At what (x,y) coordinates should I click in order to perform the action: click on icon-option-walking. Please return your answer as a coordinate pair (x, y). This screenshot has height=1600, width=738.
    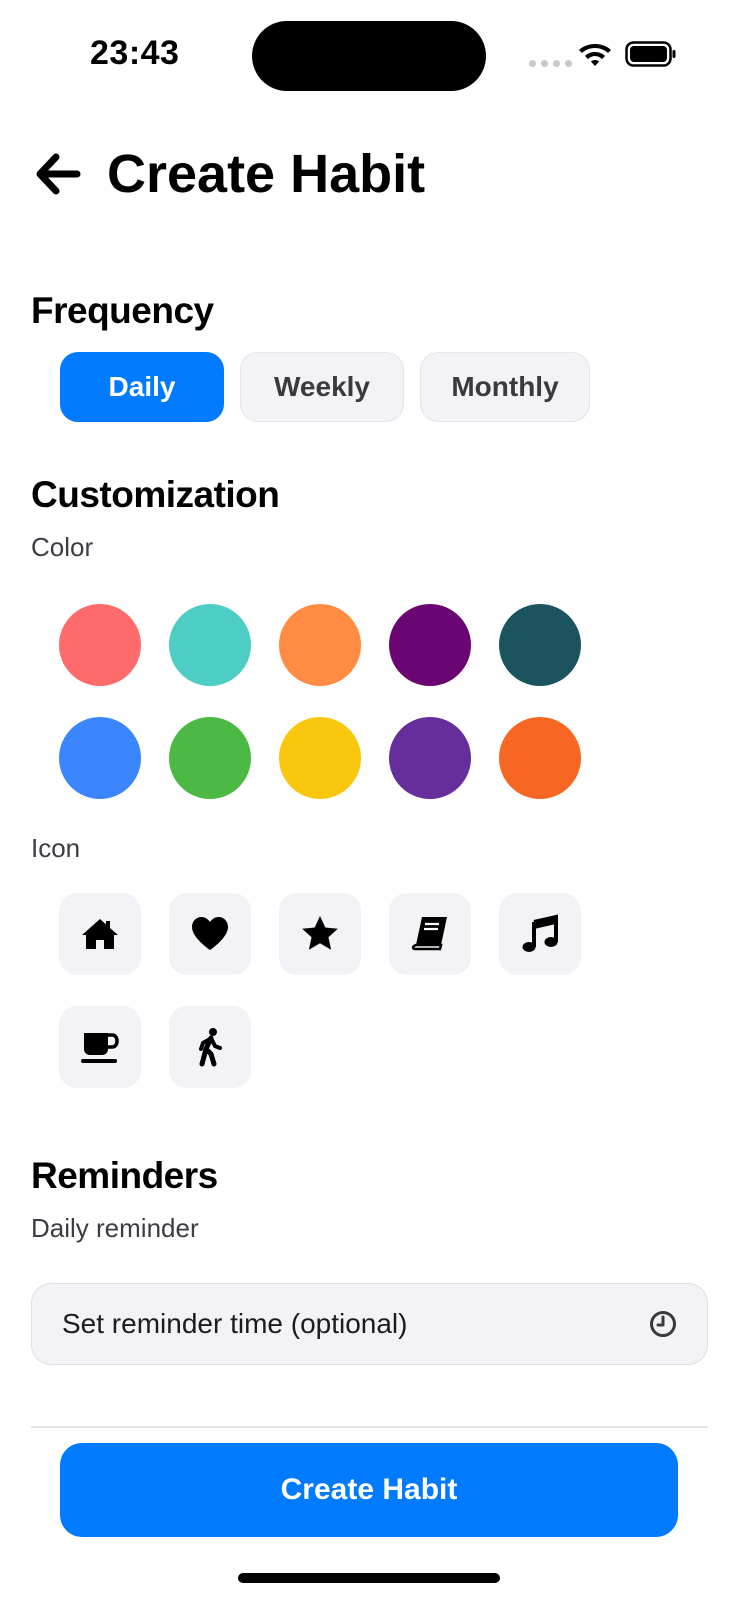
    Looking at the image, I should click on (210, 1047).